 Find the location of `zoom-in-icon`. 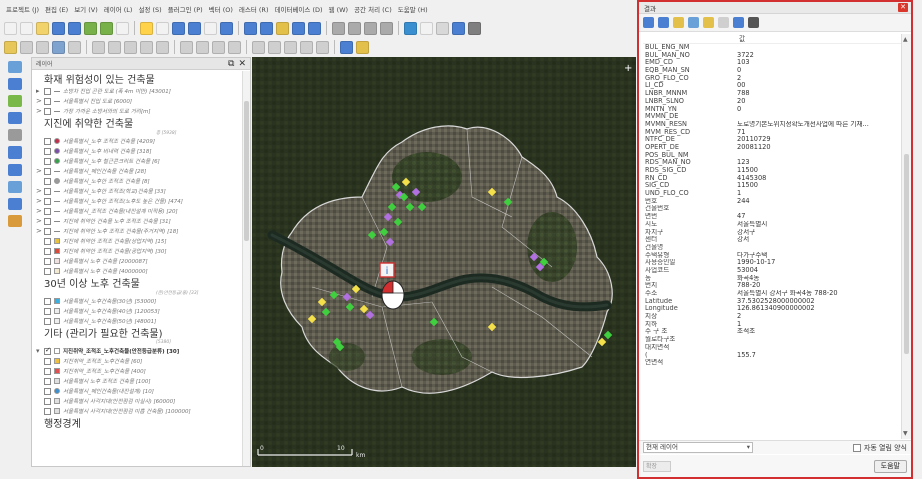

zoom-in-icon is located at coordinates (178, 28).